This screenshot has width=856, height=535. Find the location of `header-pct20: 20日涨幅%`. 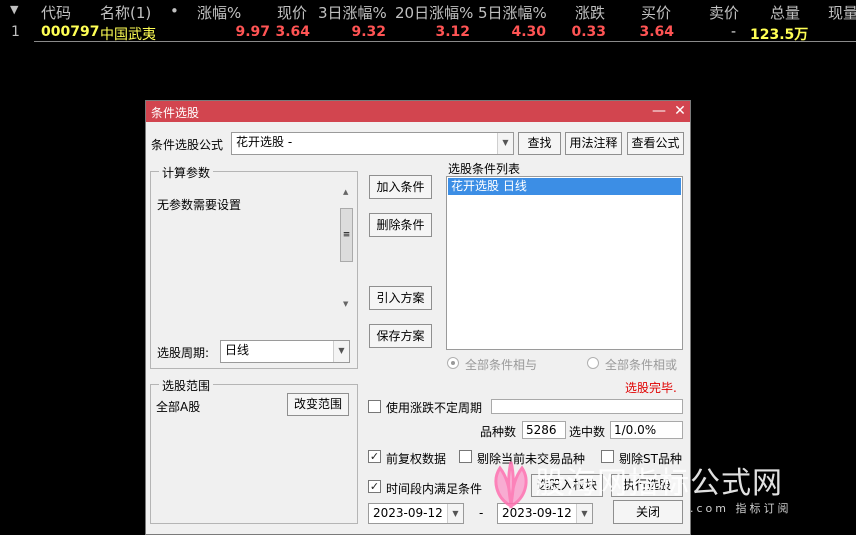

header-pct20: 20日涨幅% is located at coordinates (434, 12).